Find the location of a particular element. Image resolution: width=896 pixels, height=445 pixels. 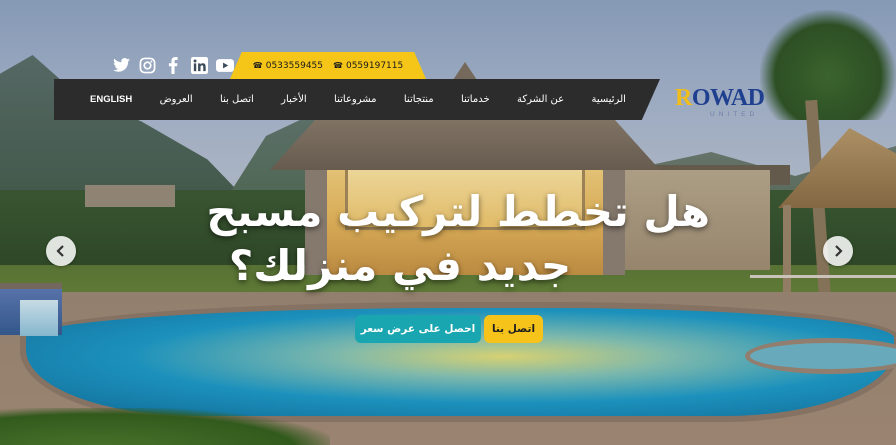

facebook-icon is located at coordinates (173, 65).